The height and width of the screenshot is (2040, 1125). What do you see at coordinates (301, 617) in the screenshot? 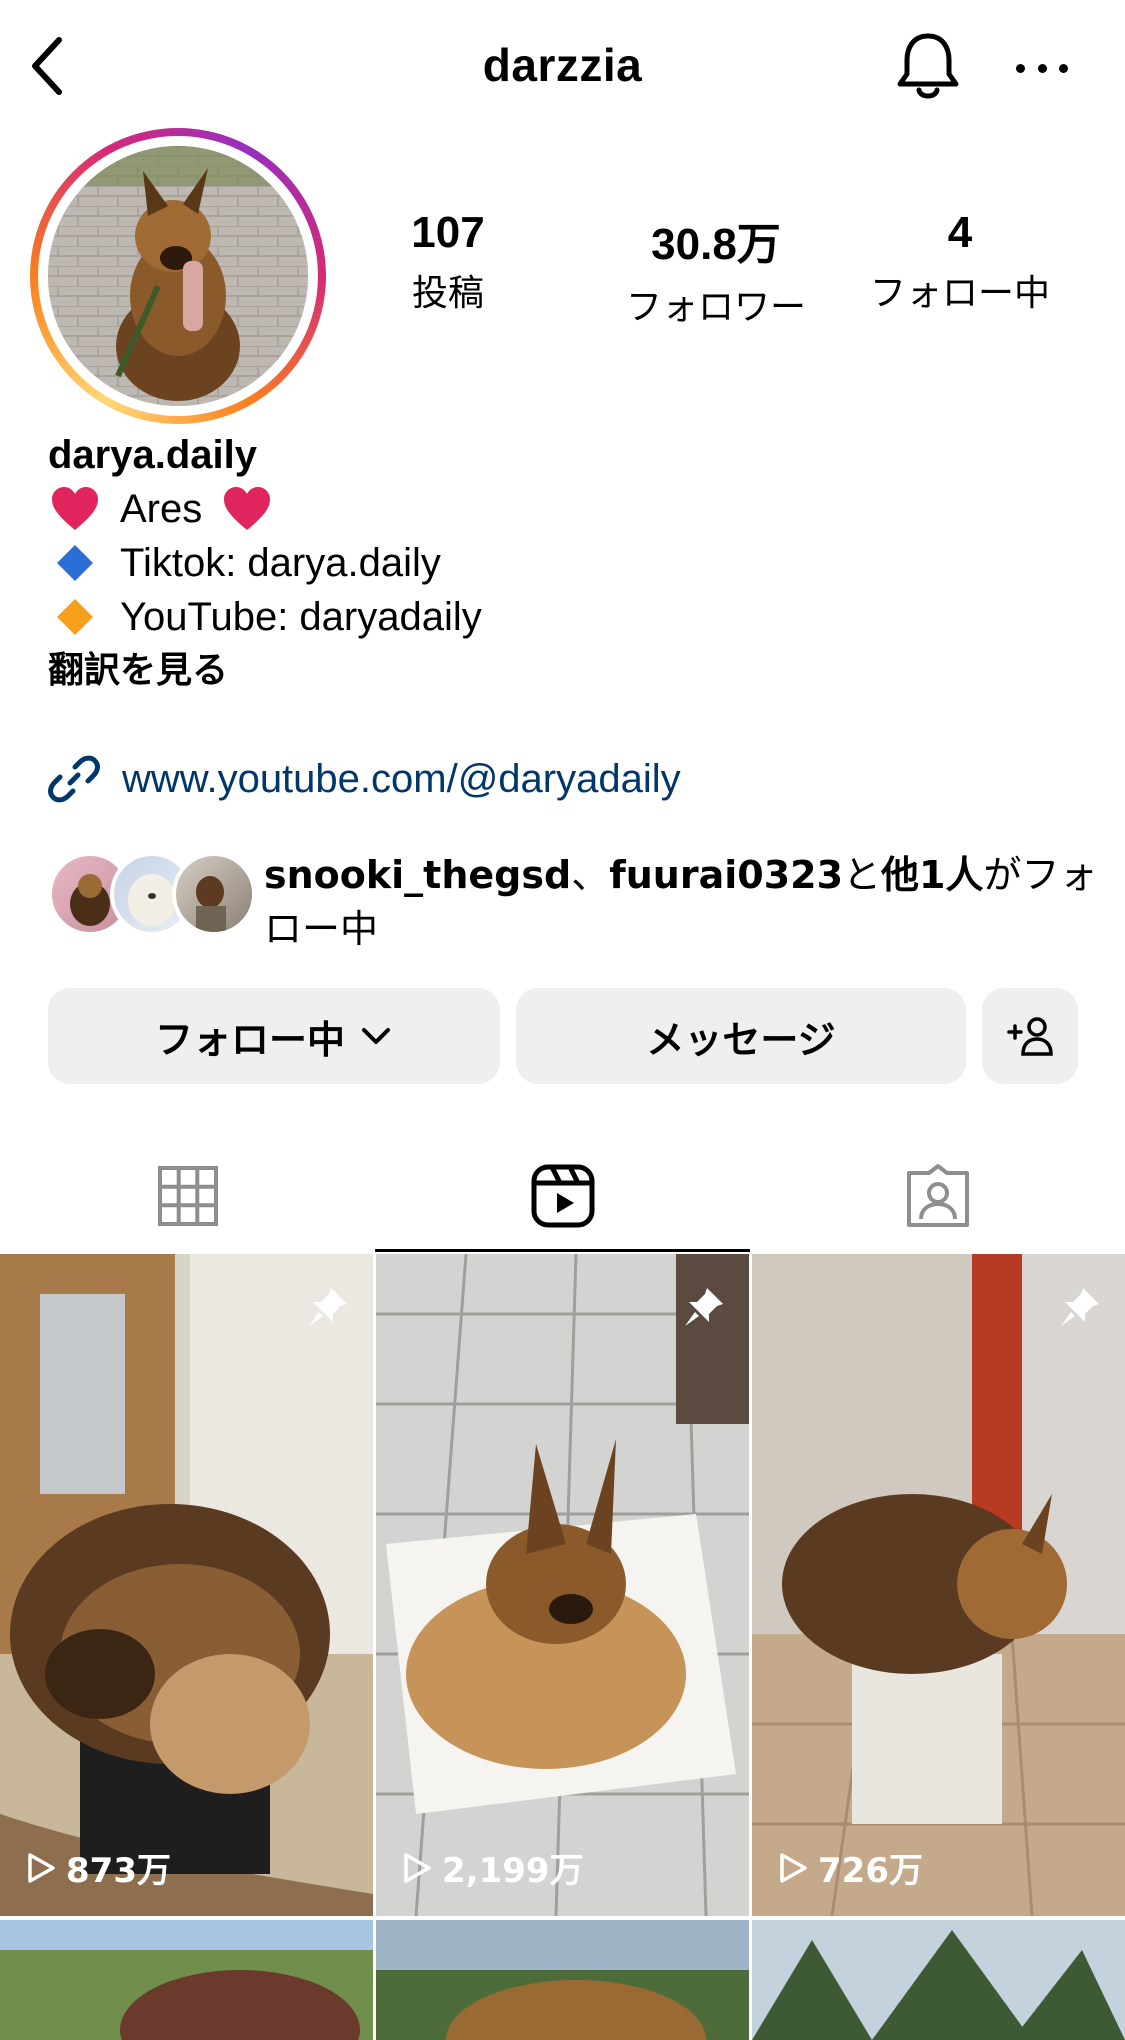
I see `bio-line-text: YouTube: daryadaily` at bounding box center [301, 617].